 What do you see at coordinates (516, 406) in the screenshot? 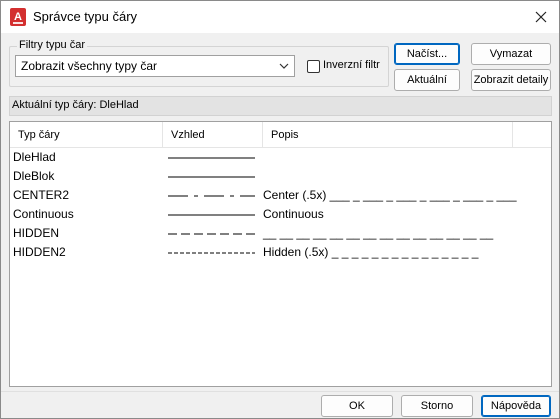
I see `help-button: Nápověda` at bounding box center [516, 406].